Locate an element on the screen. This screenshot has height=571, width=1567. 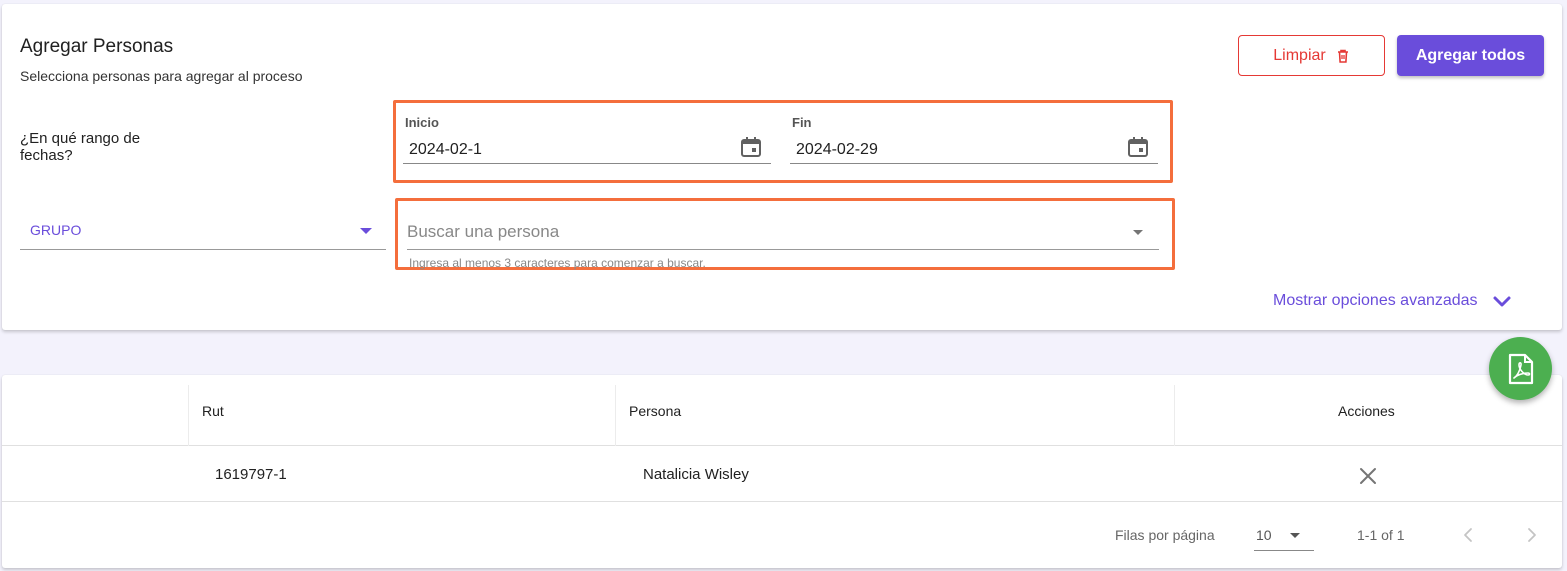
add-all-button: Agregar todos is located at coordinates (1470, 55).